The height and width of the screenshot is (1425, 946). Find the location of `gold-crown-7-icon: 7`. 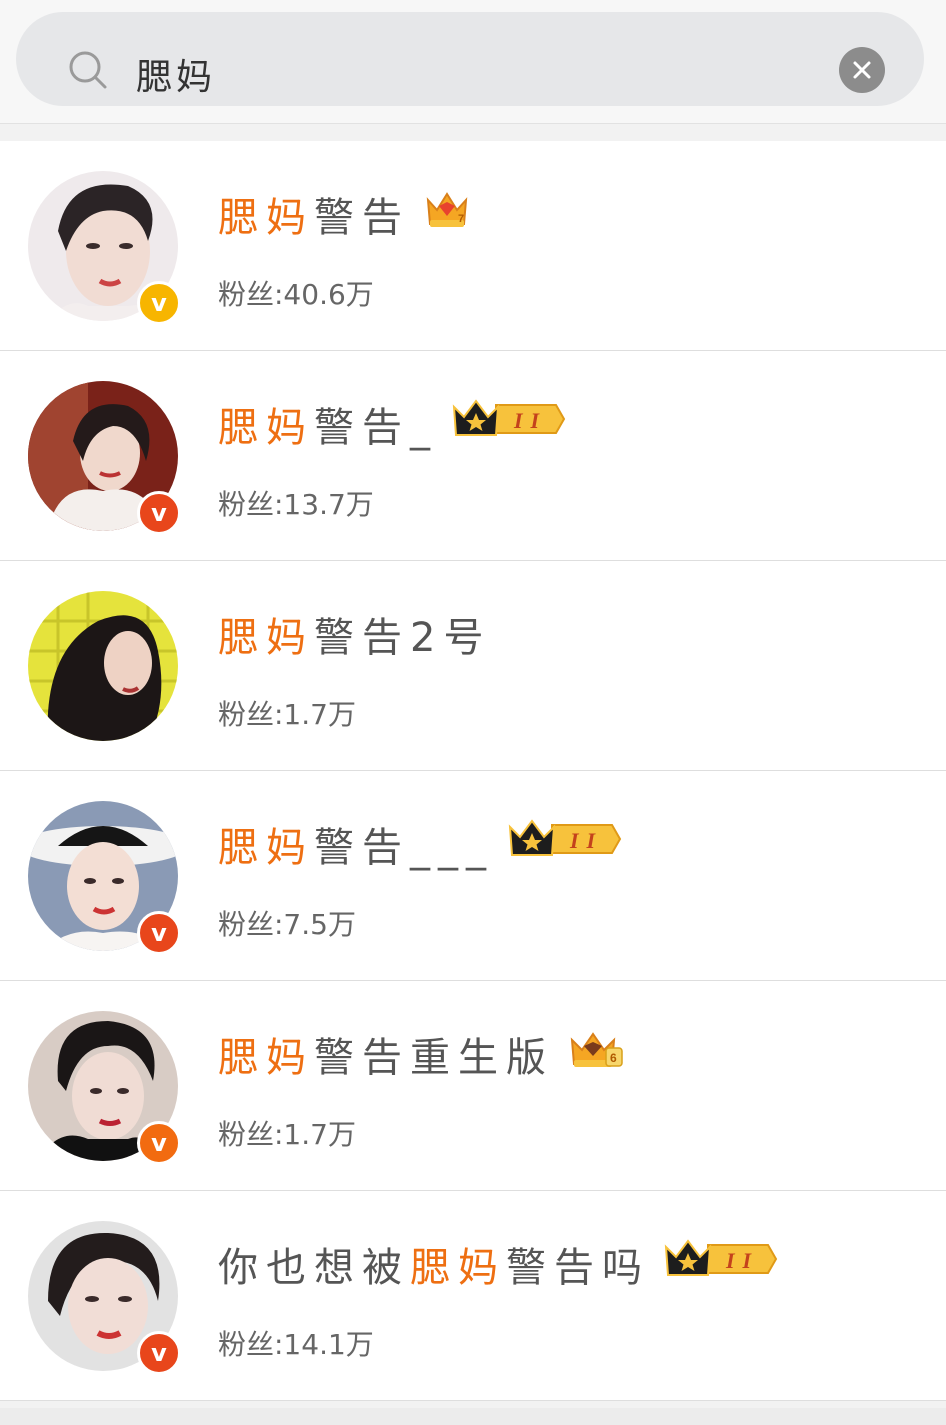

gold-crown-7-icon: 7 is located at coordinates (447, 214).